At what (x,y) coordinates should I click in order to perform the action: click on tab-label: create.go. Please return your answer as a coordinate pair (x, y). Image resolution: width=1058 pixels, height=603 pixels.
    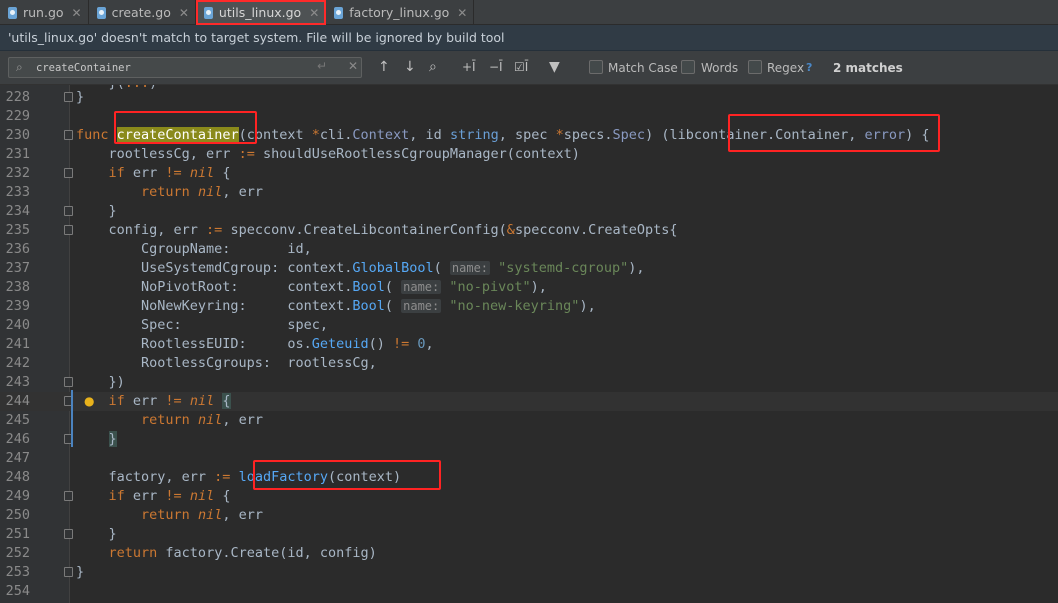
    Looking at the image, I should click on (141, 12).